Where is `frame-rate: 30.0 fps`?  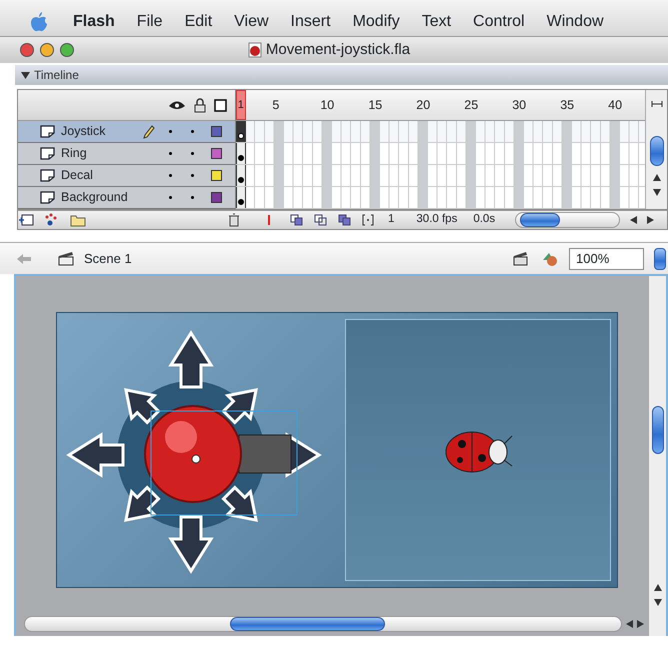 frame-rate: 30.0 fps is located at coordinates (437, 220).